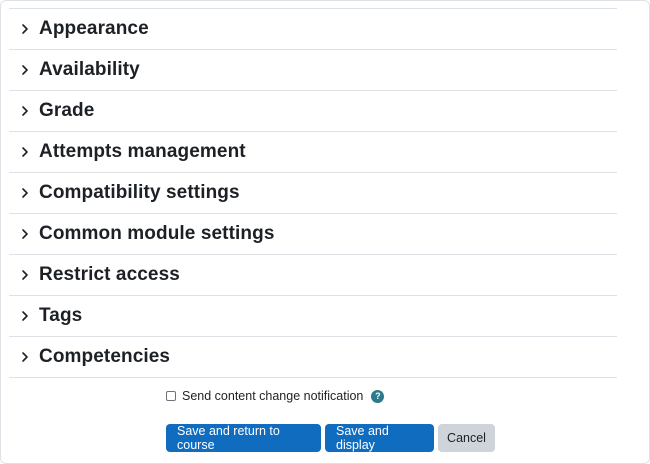 The image size is (650, 464). Describe the element at coordinates (466, 438) in the screenshot. I see `cancel-button: Cancel` at that location.